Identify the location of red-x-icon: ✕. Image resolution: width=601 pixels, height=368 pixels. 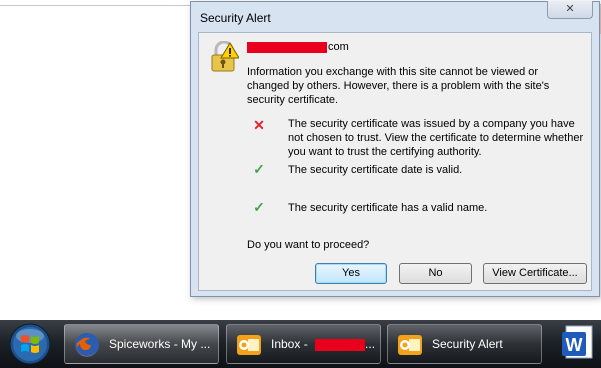
(259, 125).